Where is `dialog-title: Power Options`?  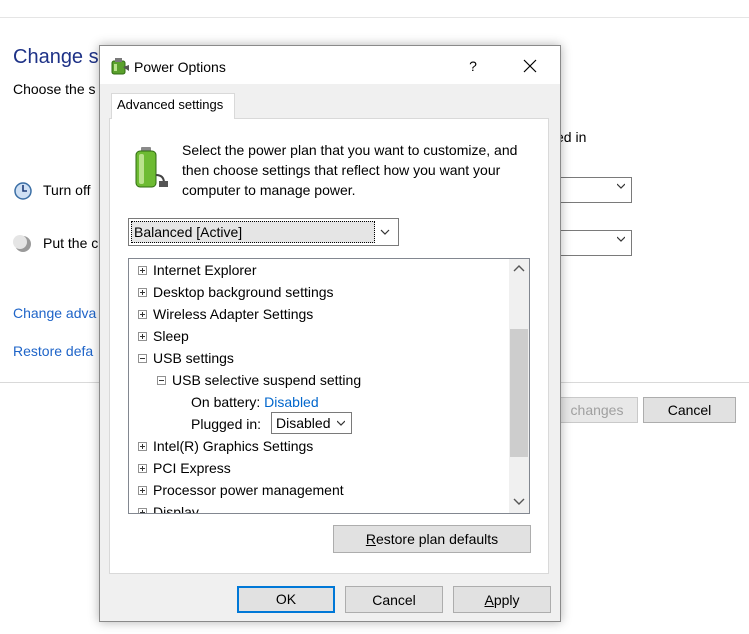
dialog-title: Power Options is located at coordinates (180, 67).